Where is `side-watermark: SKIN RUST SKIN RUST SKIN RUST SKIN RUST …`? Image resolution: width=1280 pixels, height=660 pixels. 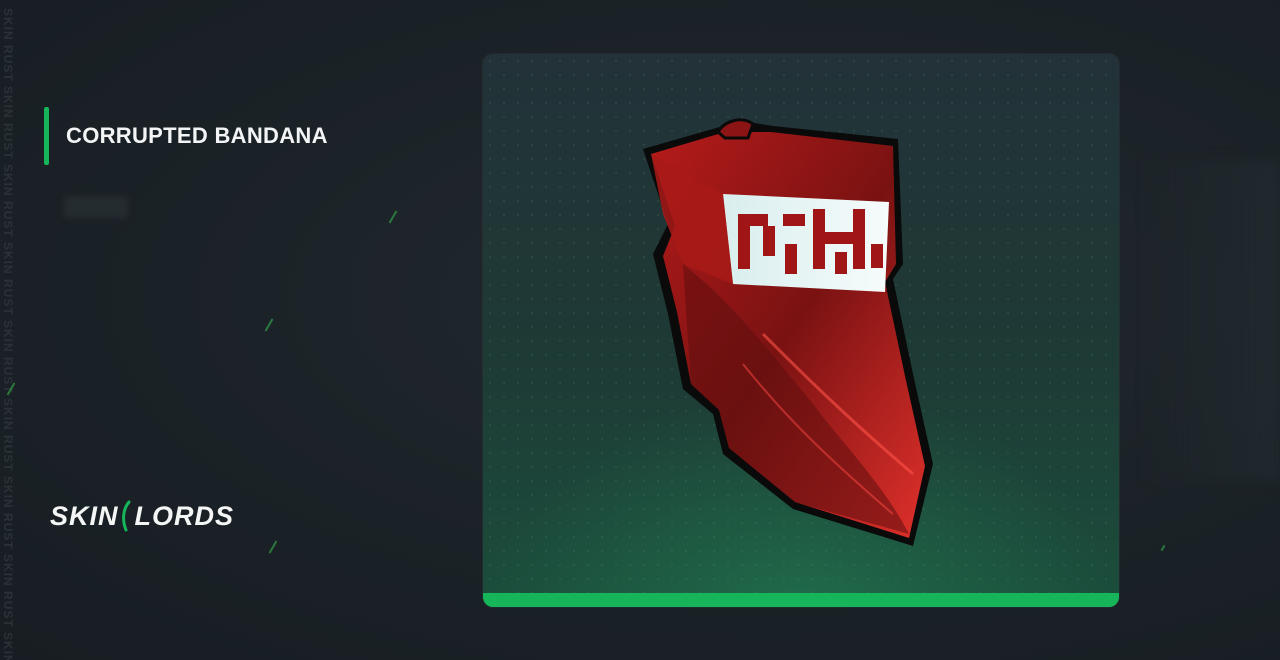 side-watermark: SKIN RUST SKIN RUST SKIN RUST SKIN RUST … is located at coordinates (10, 330).